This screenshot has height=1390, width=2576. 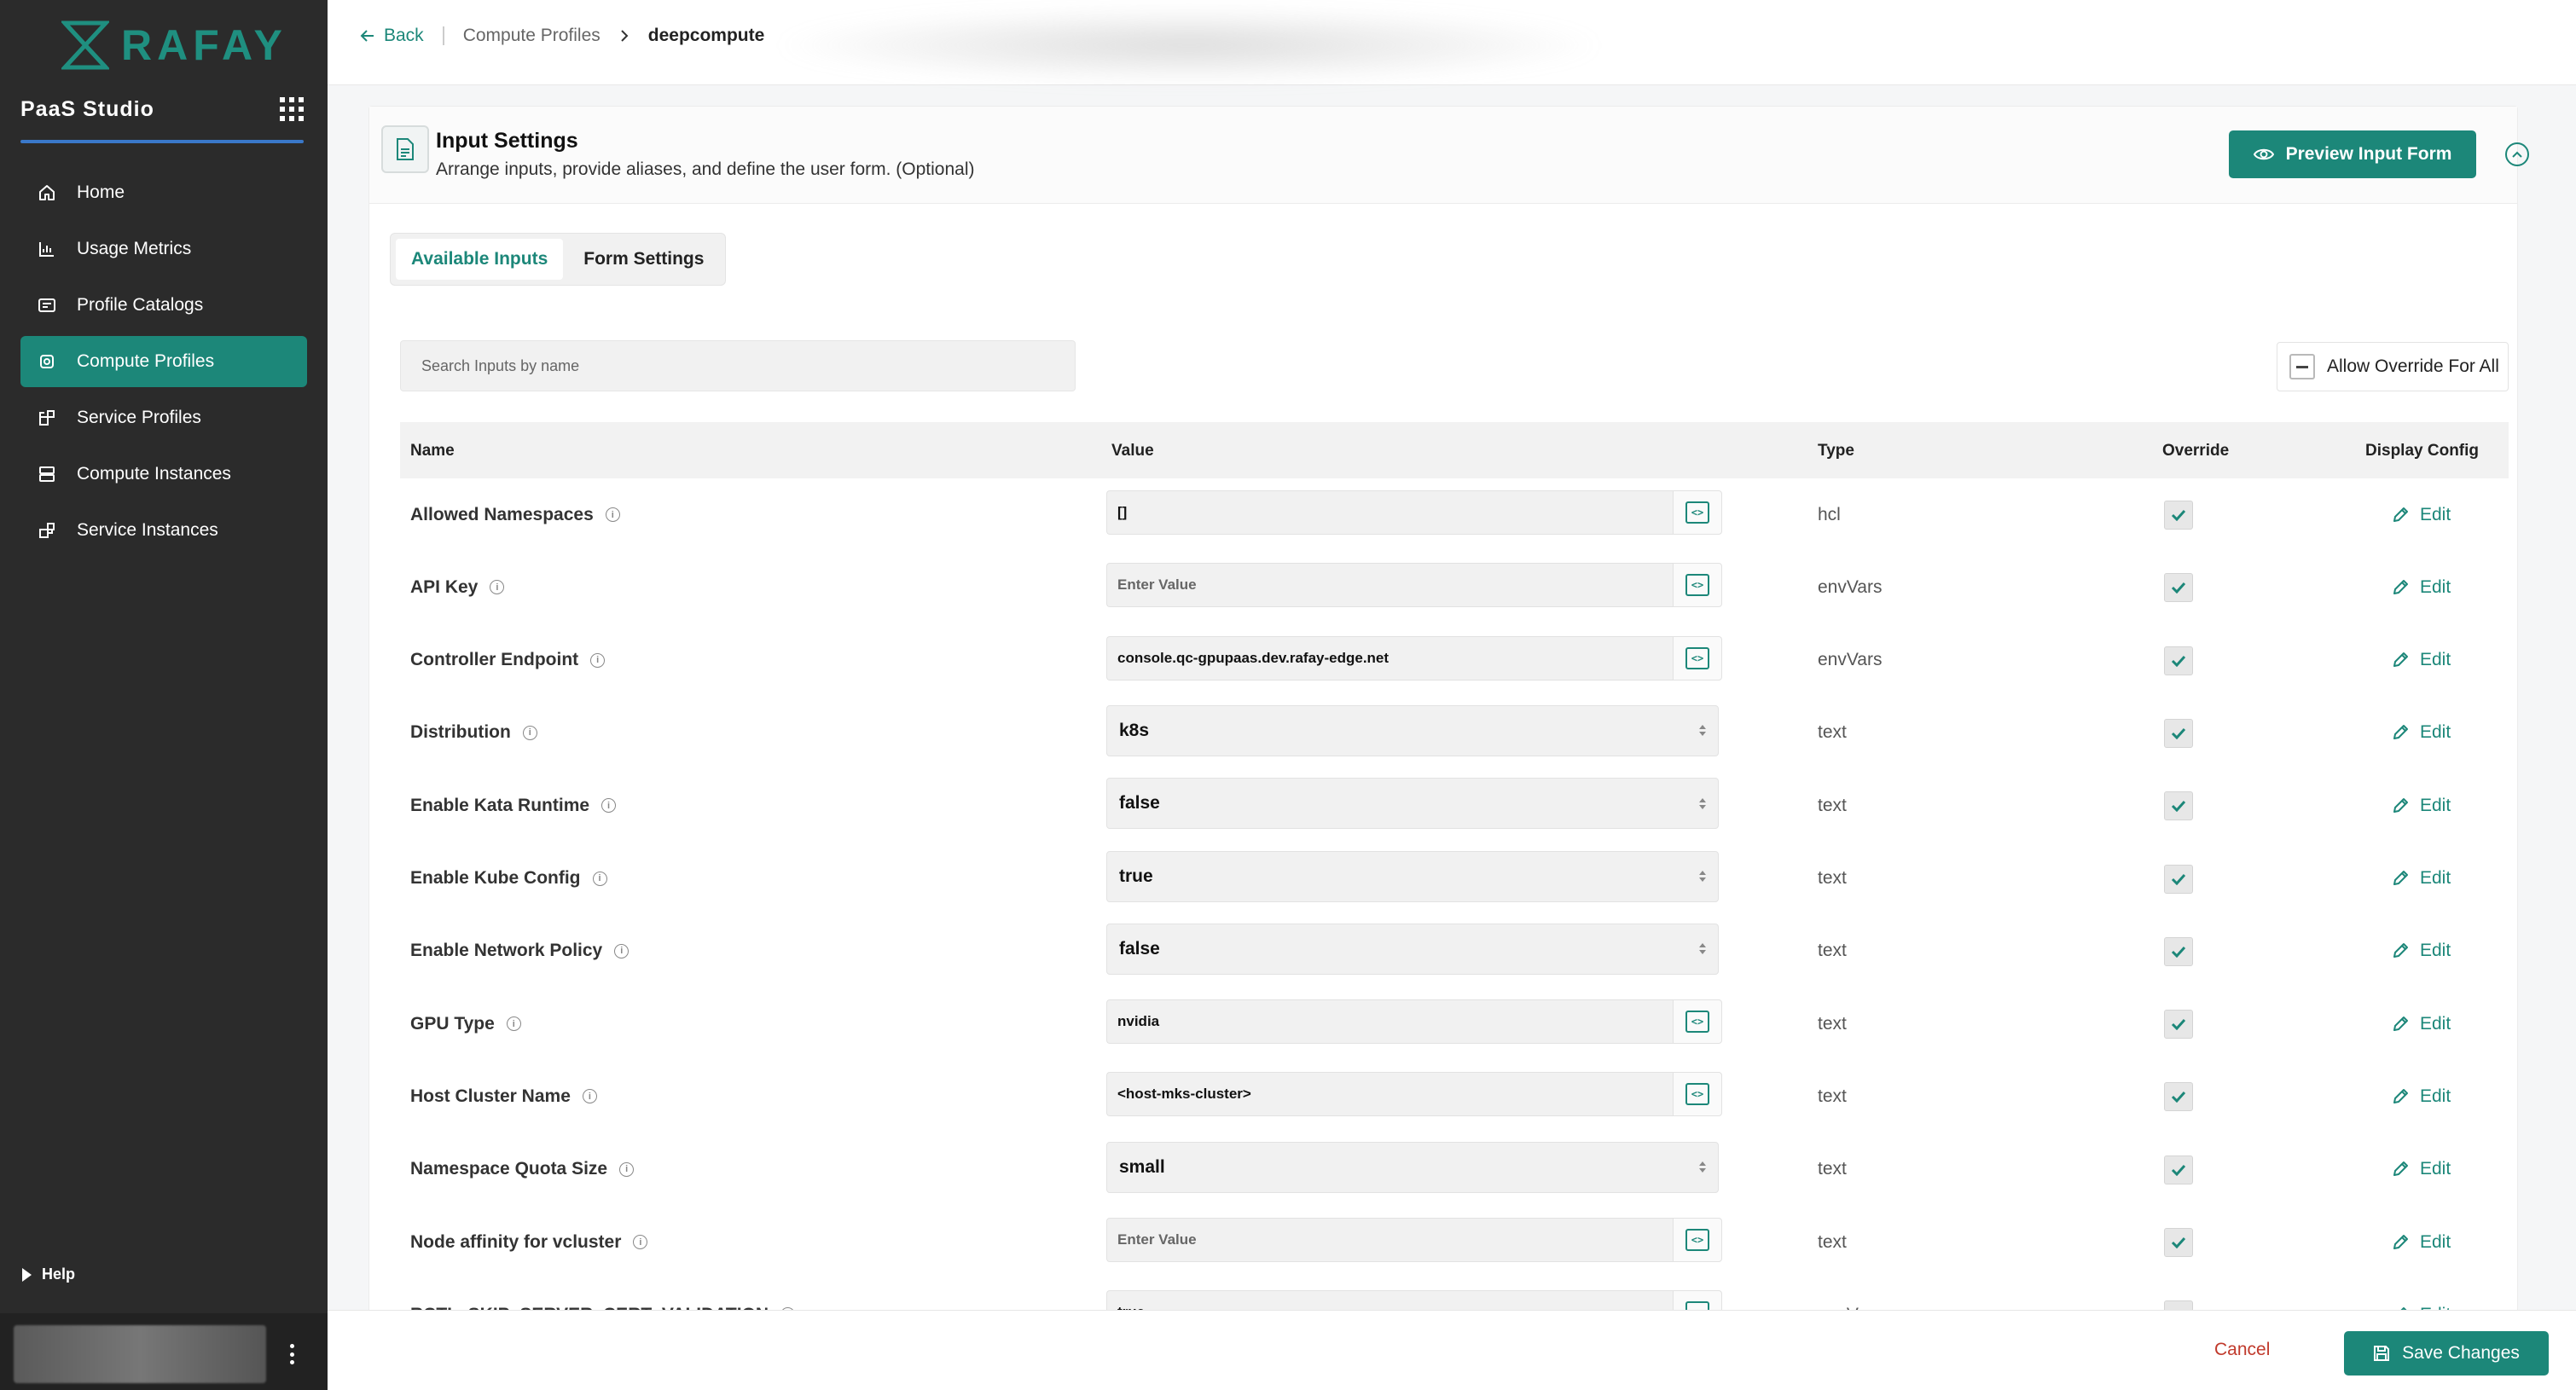 I want to click on code-icon: <>, so click(x=1697, y=585).